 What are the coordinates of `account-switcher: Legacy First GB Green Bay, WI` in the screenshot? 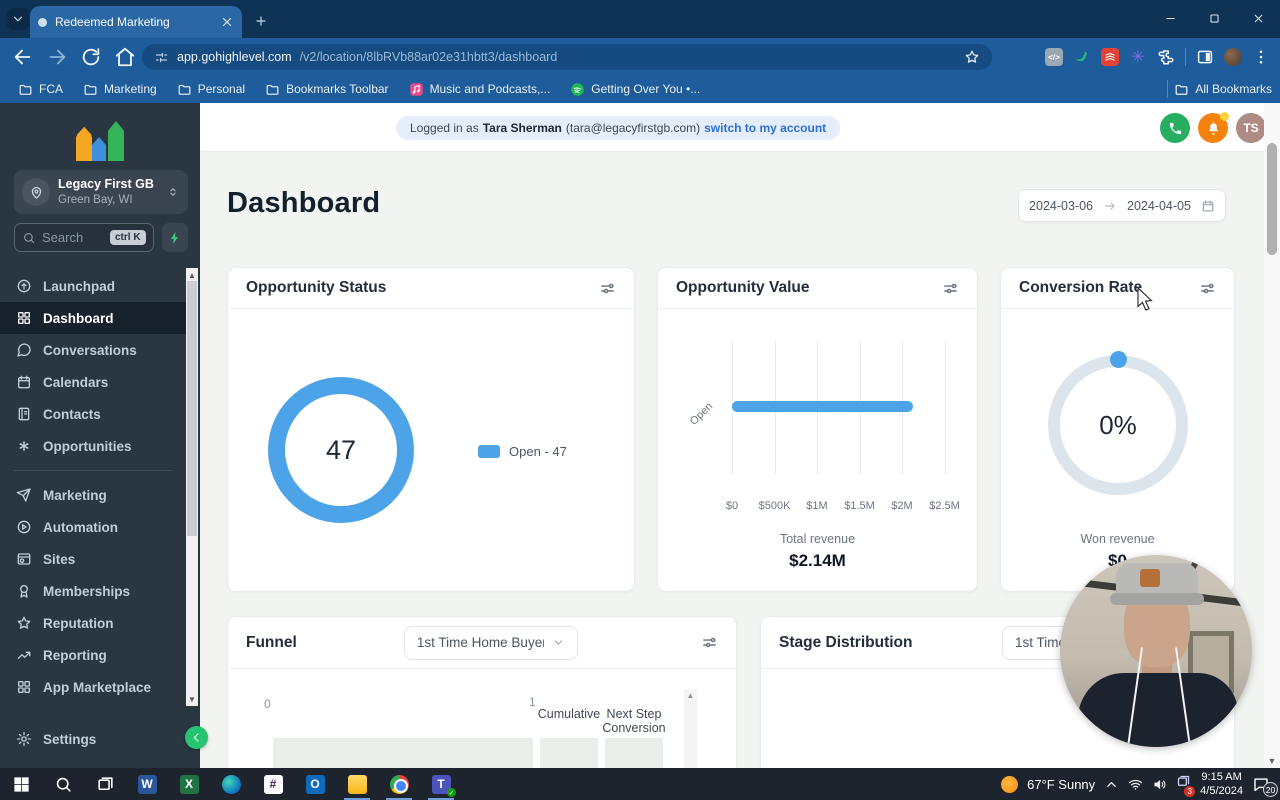 It's located at (101, 192).